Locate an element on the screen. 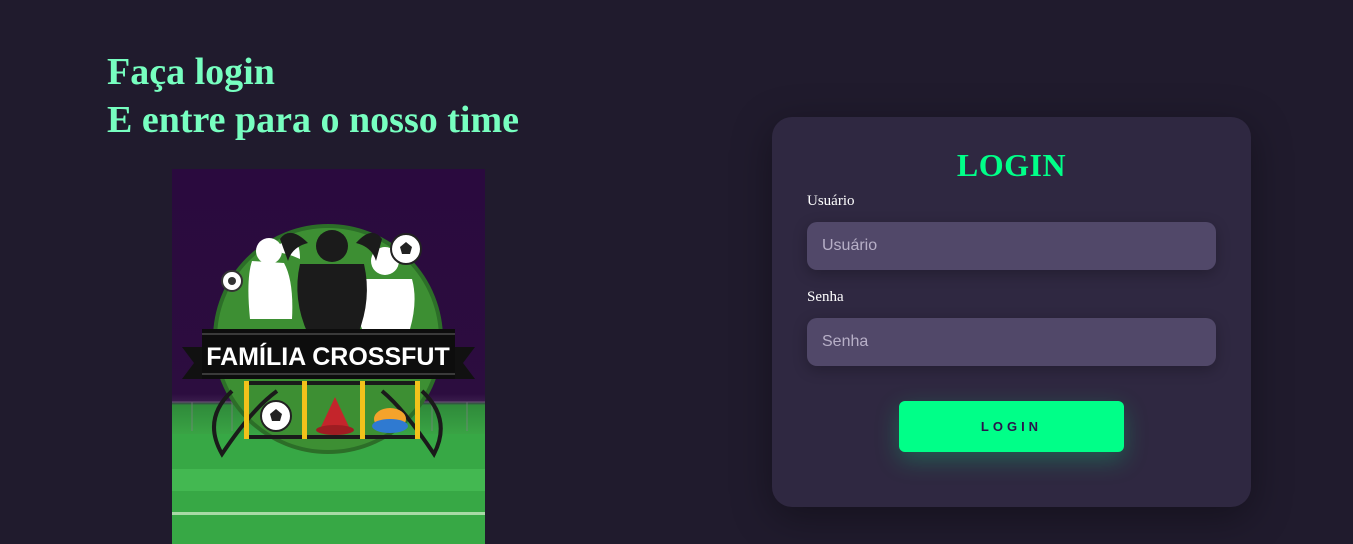  dumbbell-icon is located at coordinates (232, 281).